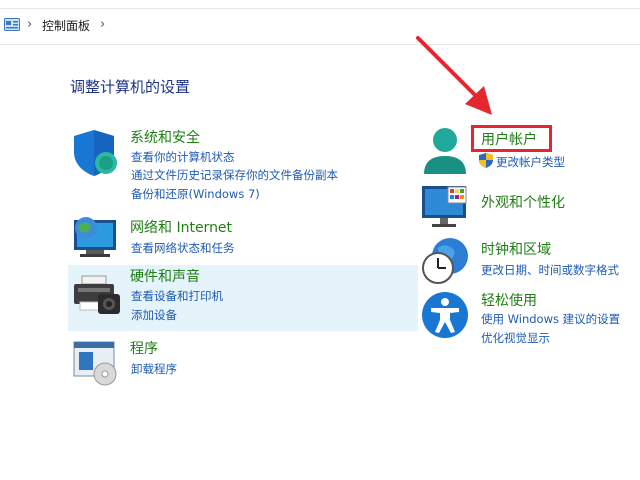  I want to click on link-add-device: 添加设备, so click(154, 315).